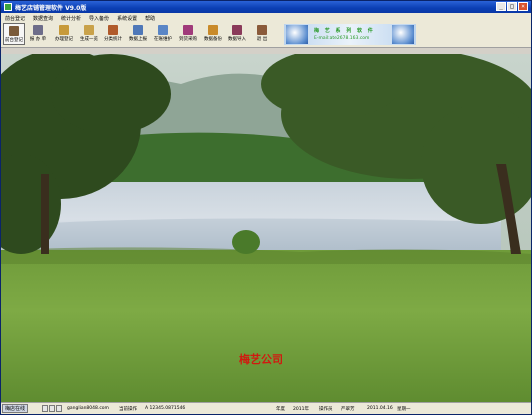 This screenshot has width=532, height=415. I want to click on window-controls: _ □ ×, so click(512, 6).